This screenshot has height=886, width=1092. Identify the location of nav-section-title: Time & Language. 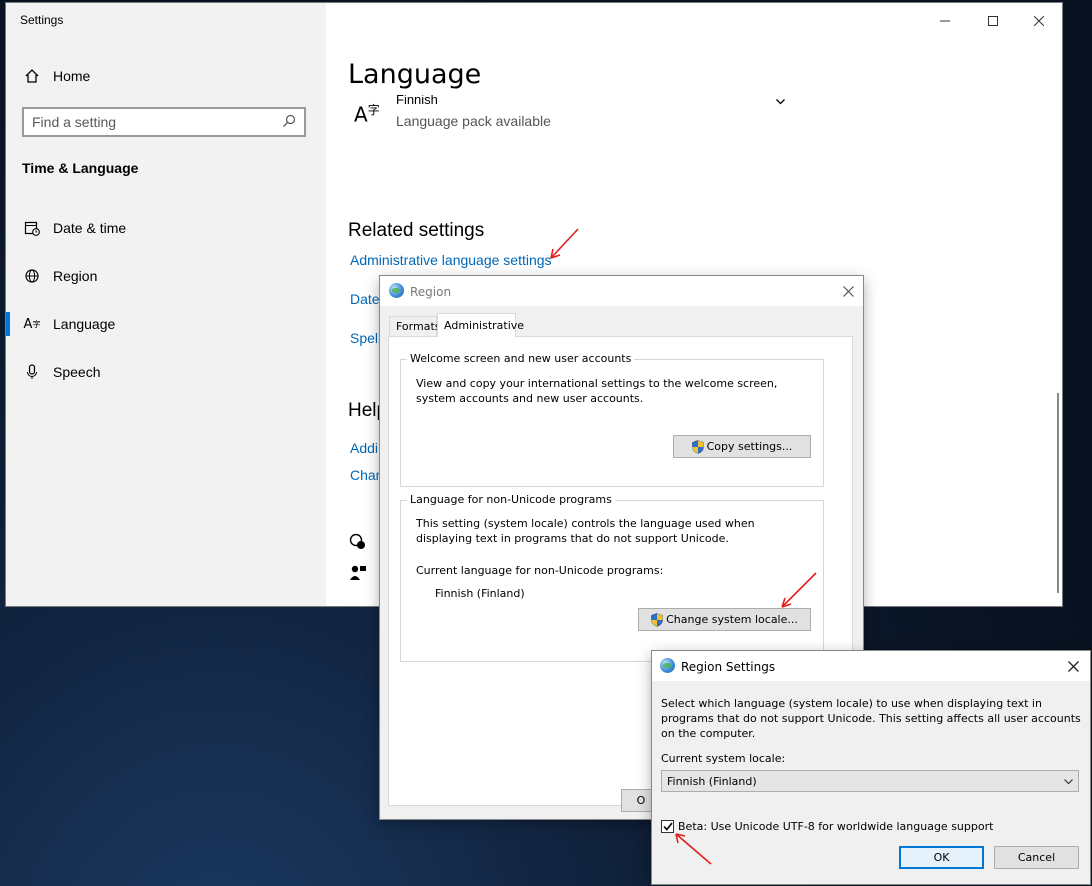
(80, 168).